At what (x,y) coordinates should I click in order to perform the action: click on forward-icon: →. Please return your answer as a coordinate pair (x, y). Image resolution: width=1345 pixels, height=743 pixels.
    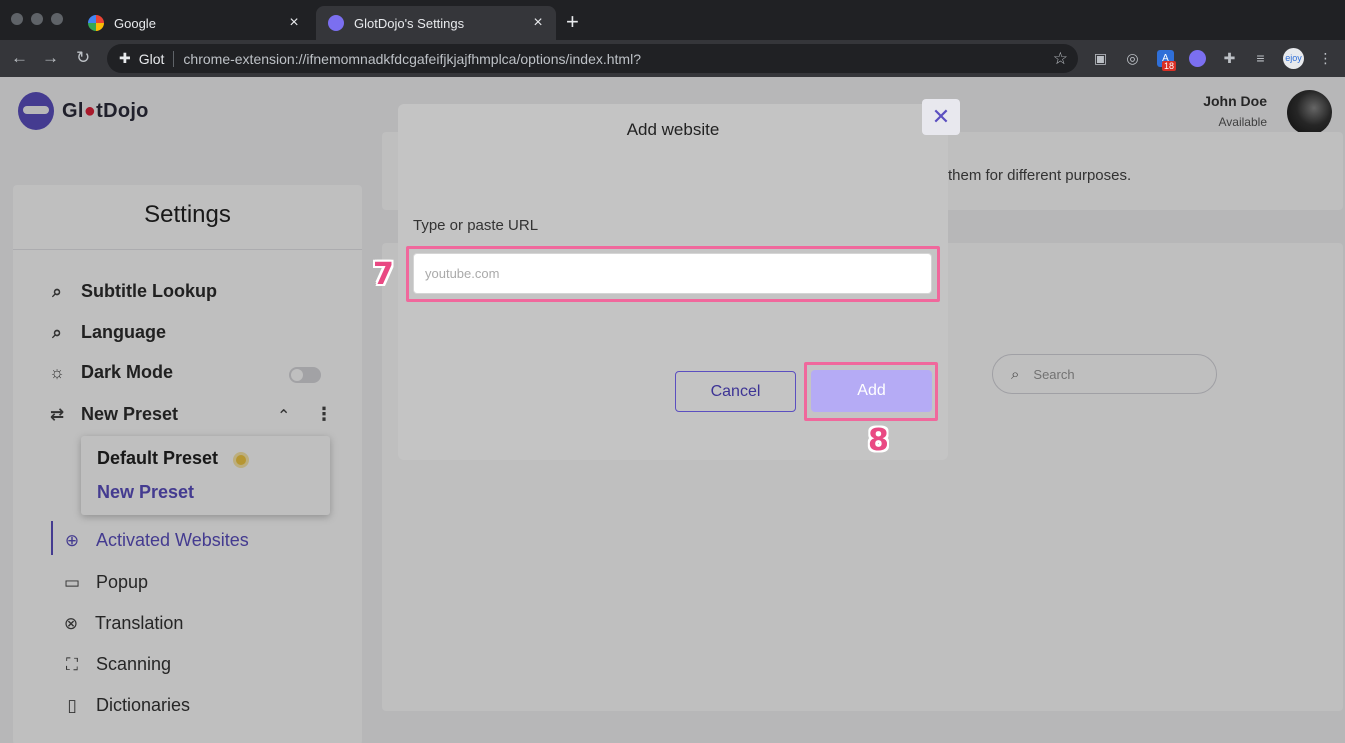
    Looking at the image, I should click on (50, 58).